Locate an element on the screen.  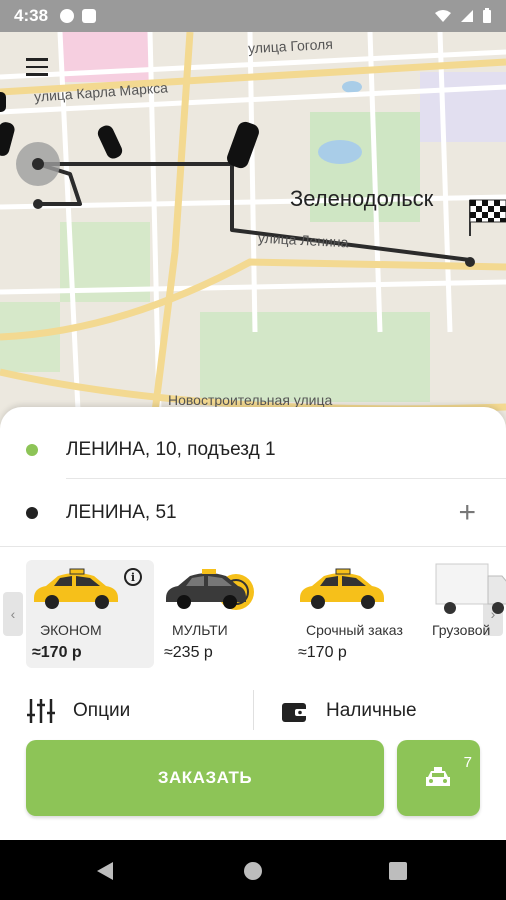
info-icon: i is located at coordinates (133, 577).